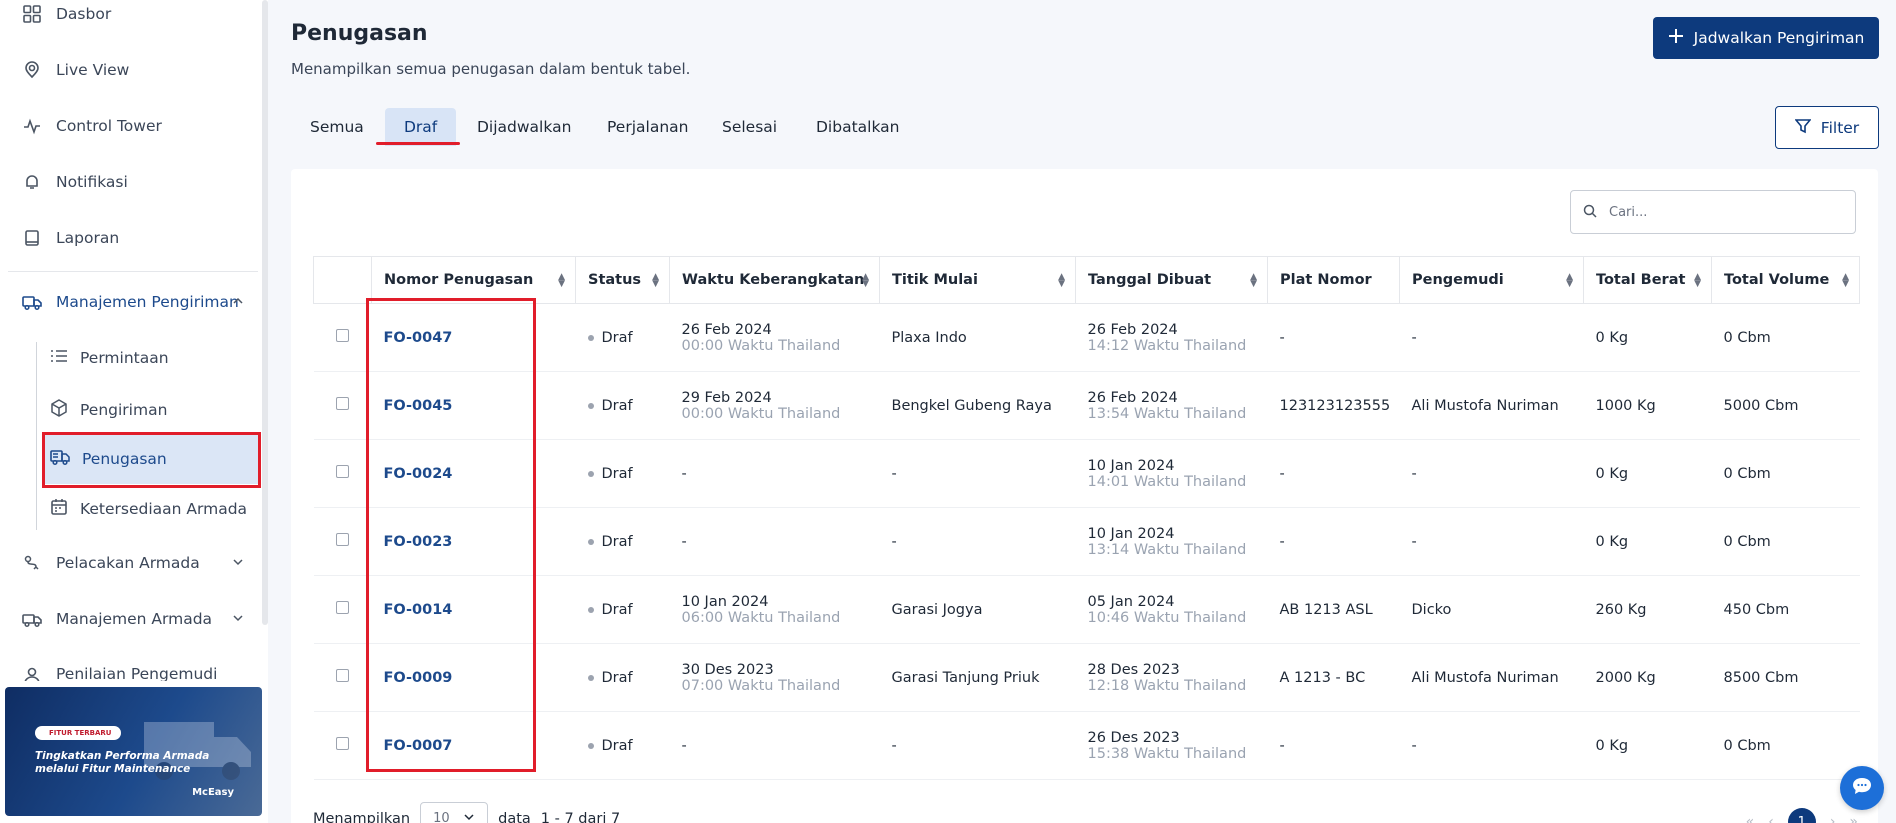  I want to click on start-point-cell: -, so click(977, 541).